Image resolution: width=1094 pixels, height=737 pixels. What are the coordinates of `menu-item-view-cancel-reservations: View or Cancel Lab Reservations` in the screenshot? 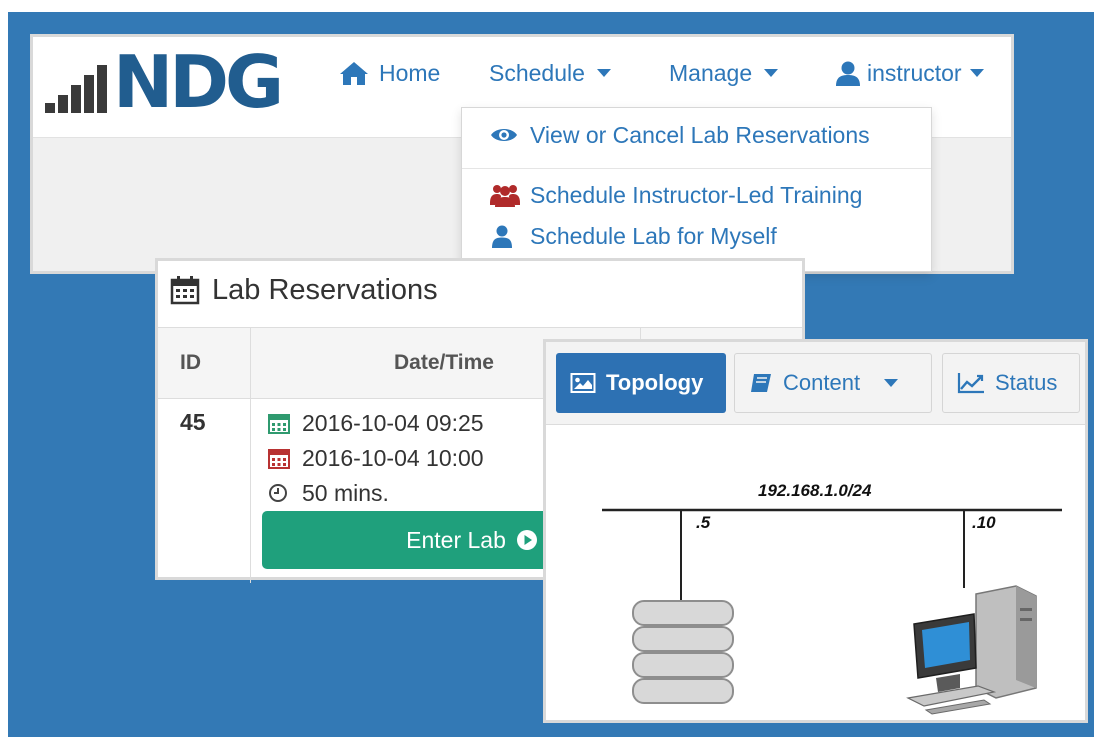 It's located at (680, 135).